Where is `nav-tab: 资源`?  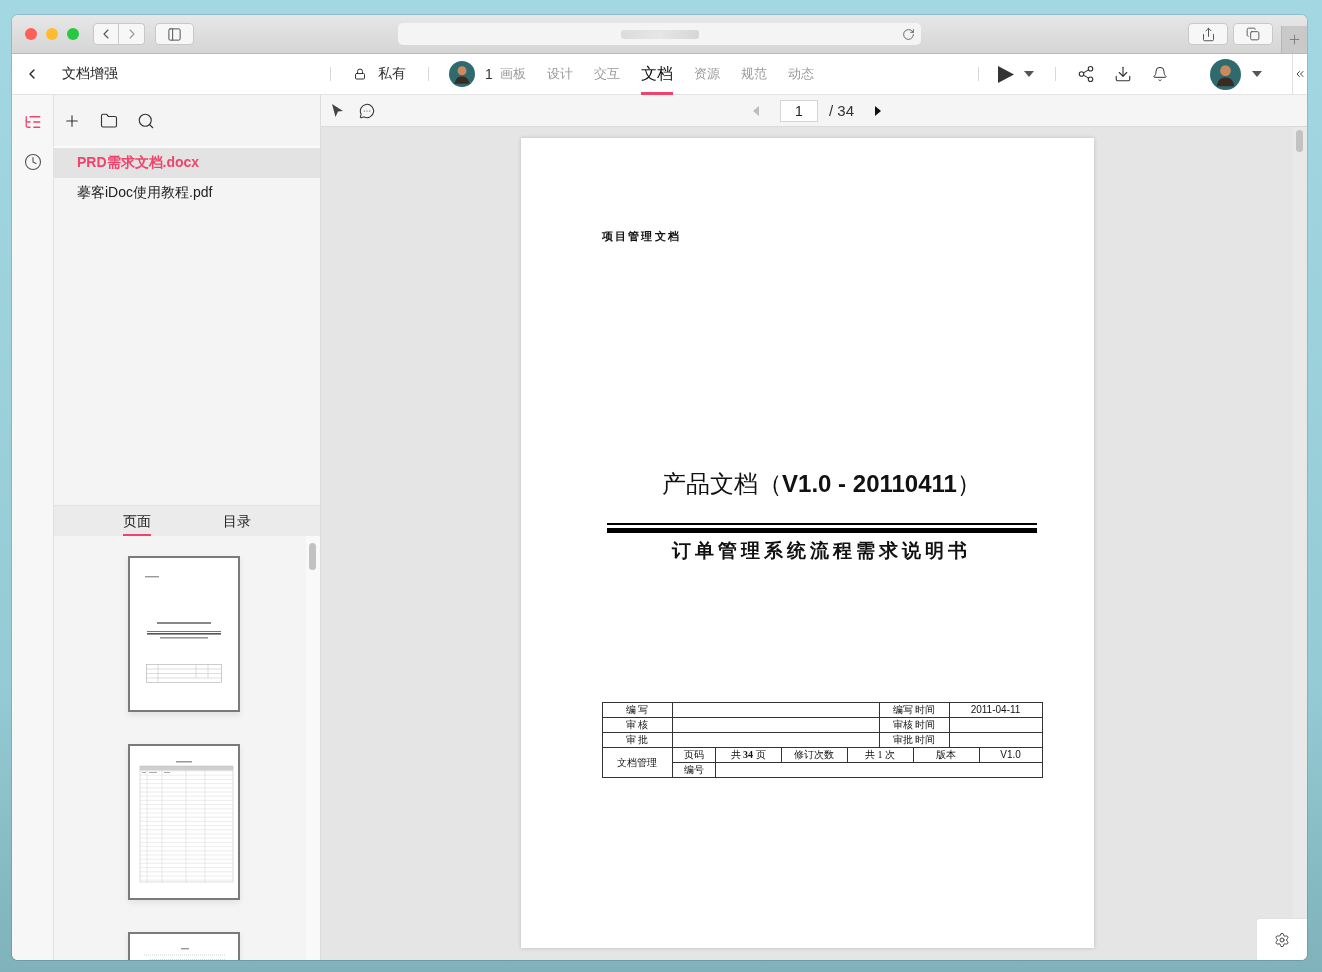
nav-tab: 资源 is located at coordinates (706, 74).